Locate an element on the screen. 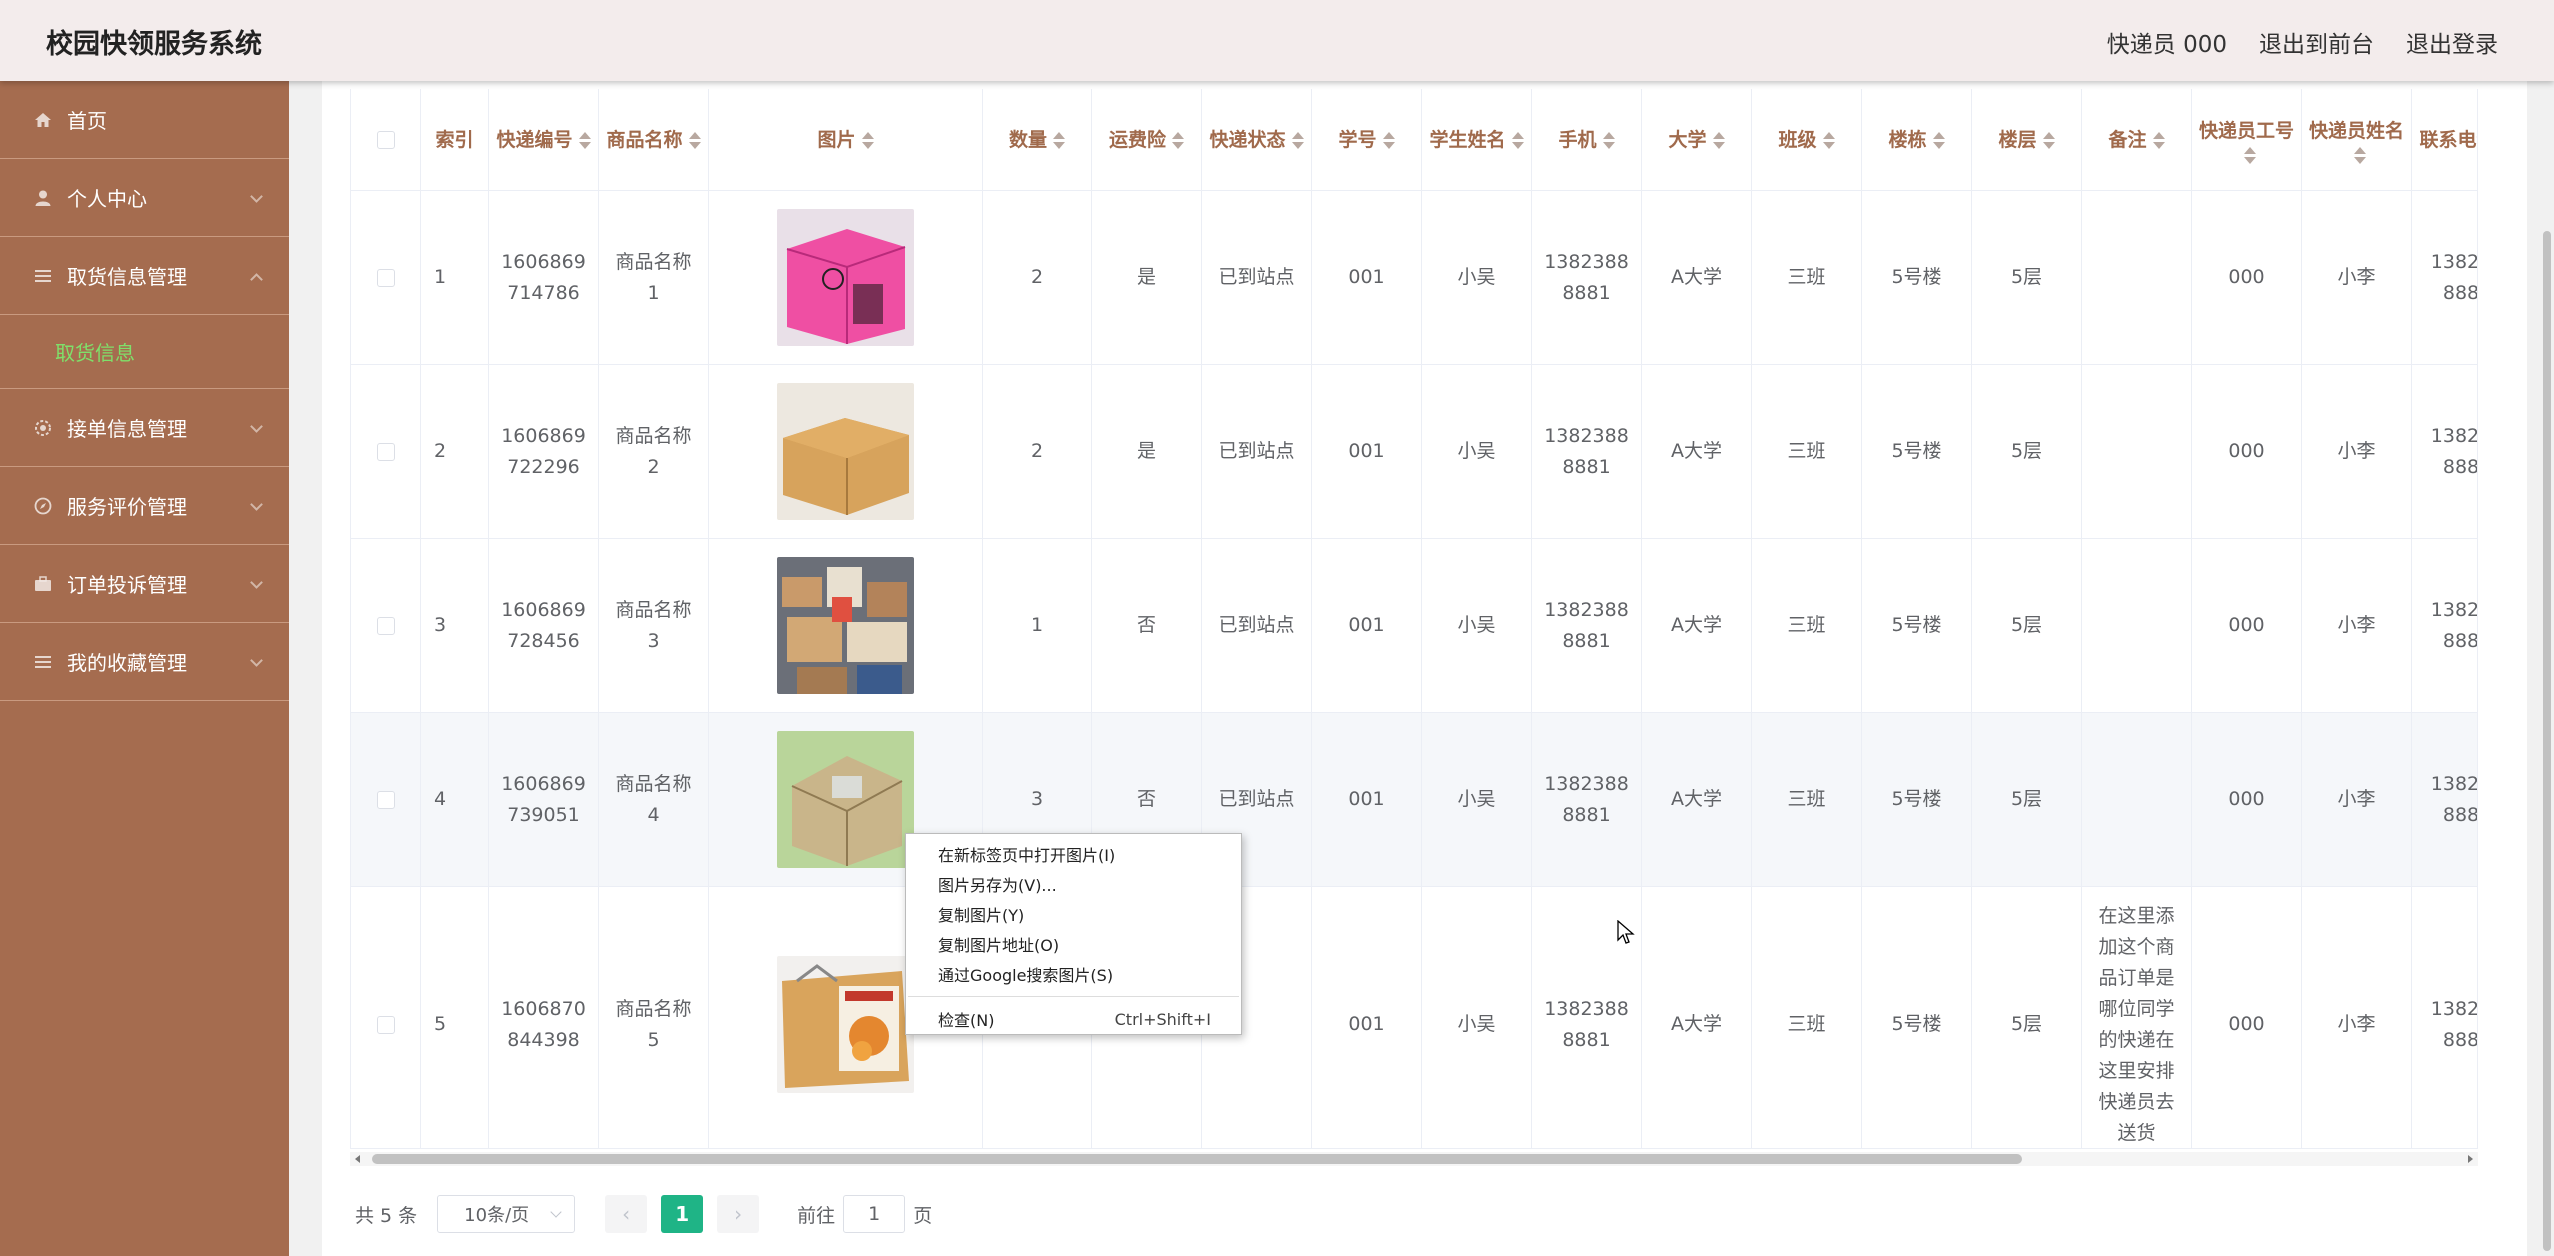 This screenshot has height=1256, width=2554. column-header: 索引 is located at coordinates (455, 140).